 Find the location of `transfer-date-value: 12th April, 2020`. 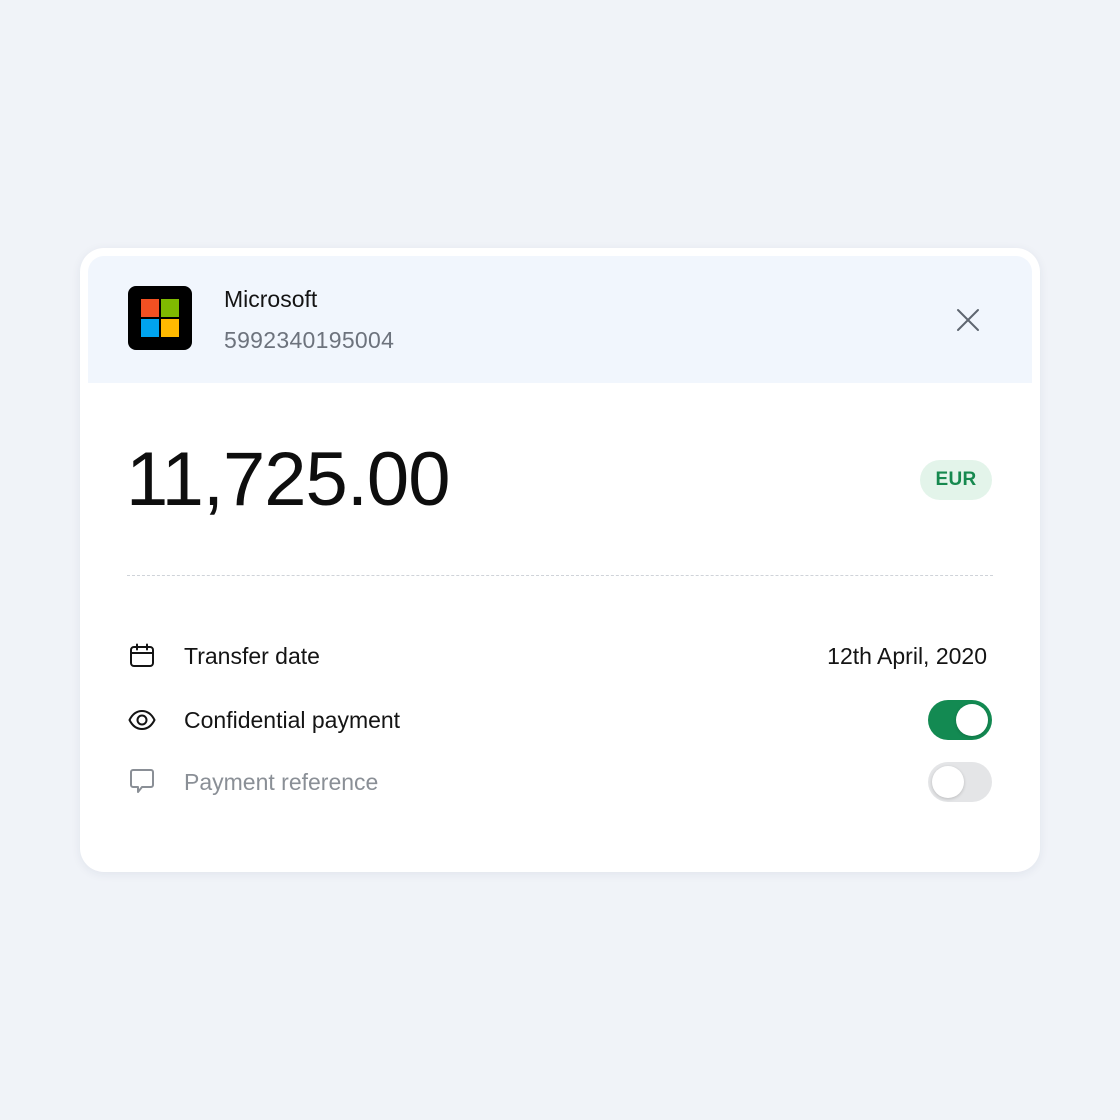

transfer-date-value: 12th April, 2020 is located at coordinates (907, 656).